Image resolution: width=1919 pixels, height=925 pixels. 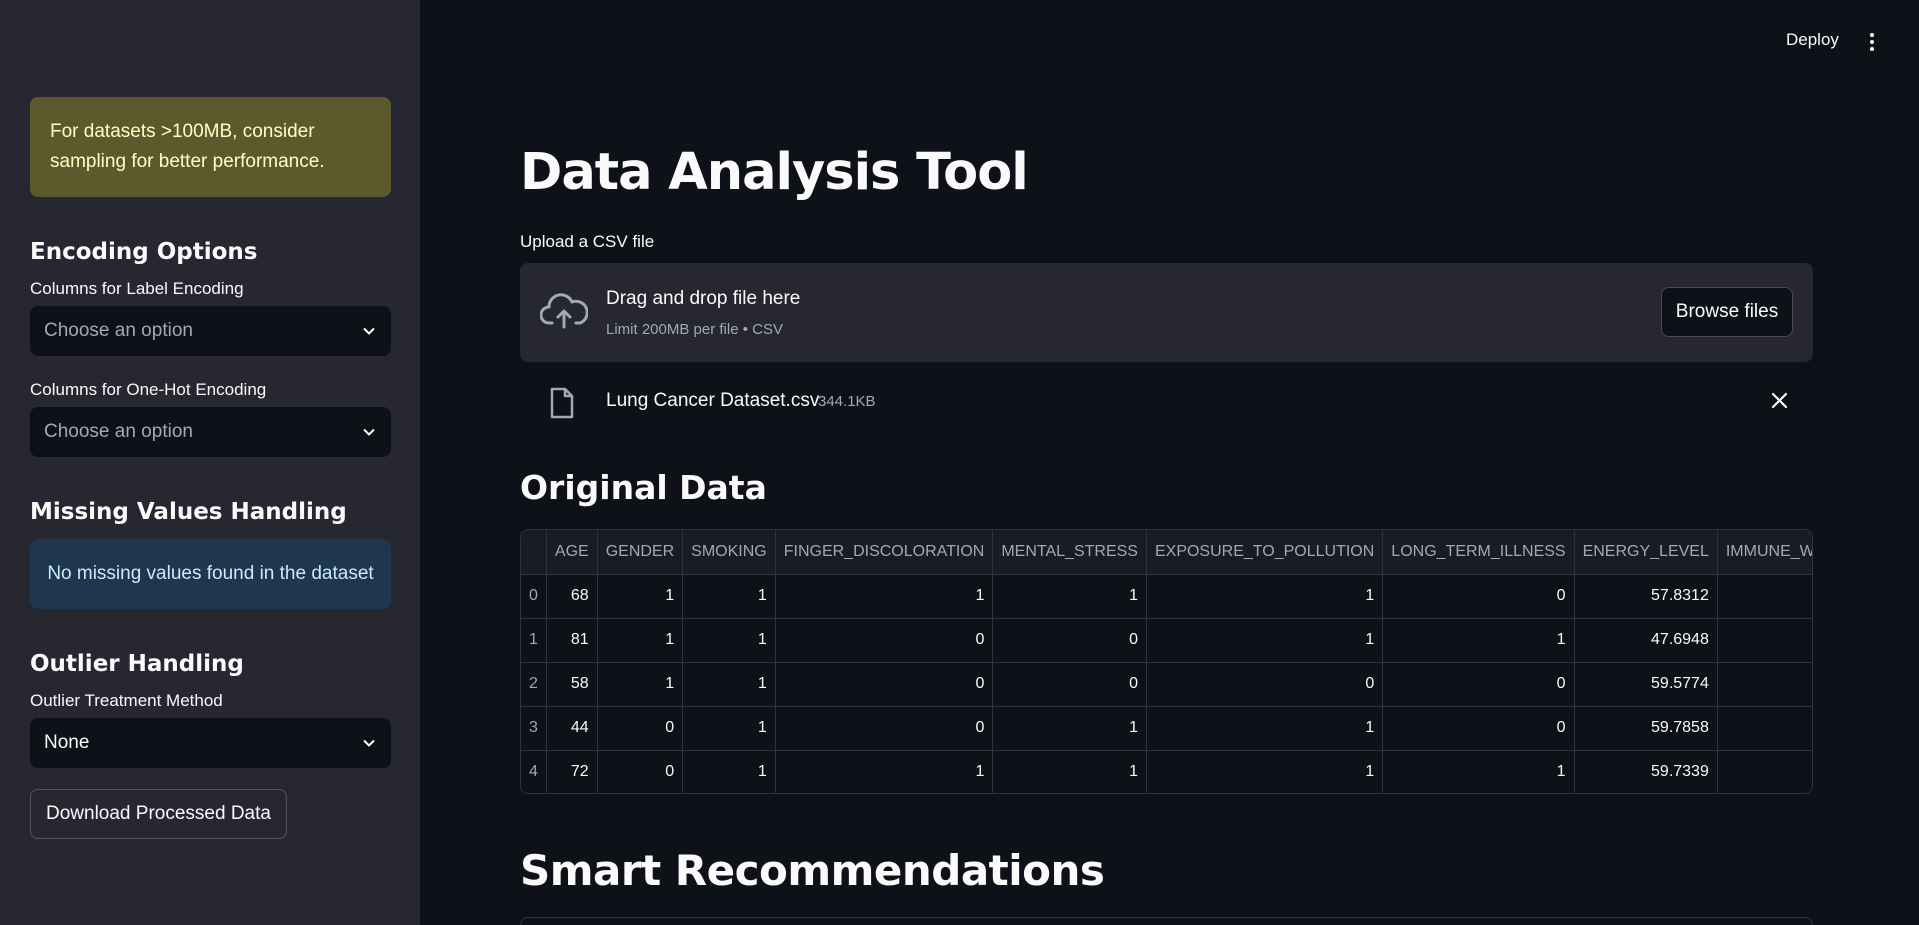 What do you see at coordinates (1646, 728) in the screenshot?
I see `table-cell: 59.7858` at bounding box center [1646, 728].